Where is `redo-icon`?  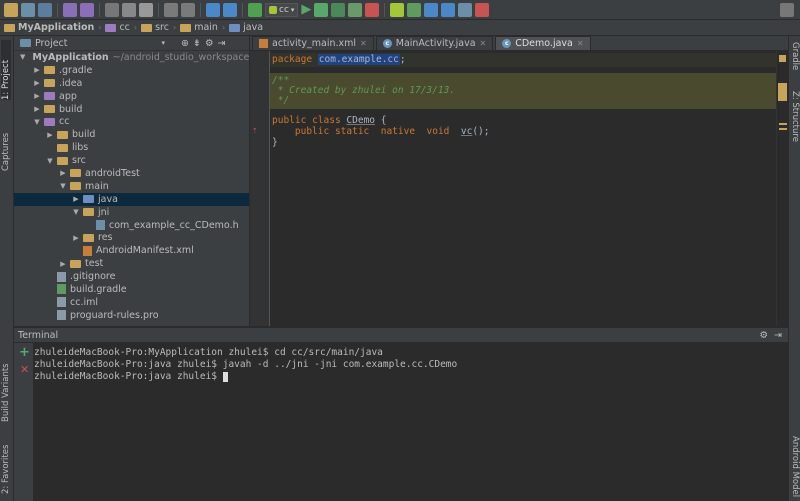
redo-icon is located at coordinates (87, 9).